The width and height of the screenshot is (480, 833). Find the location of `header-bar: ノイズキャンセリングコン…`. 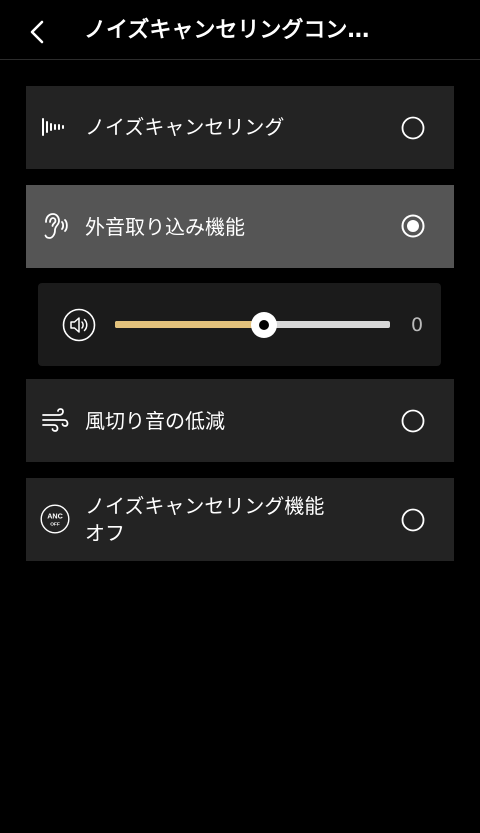

header-bar: ノイズキャンセリングコン… is located at coordinates (240, 30).